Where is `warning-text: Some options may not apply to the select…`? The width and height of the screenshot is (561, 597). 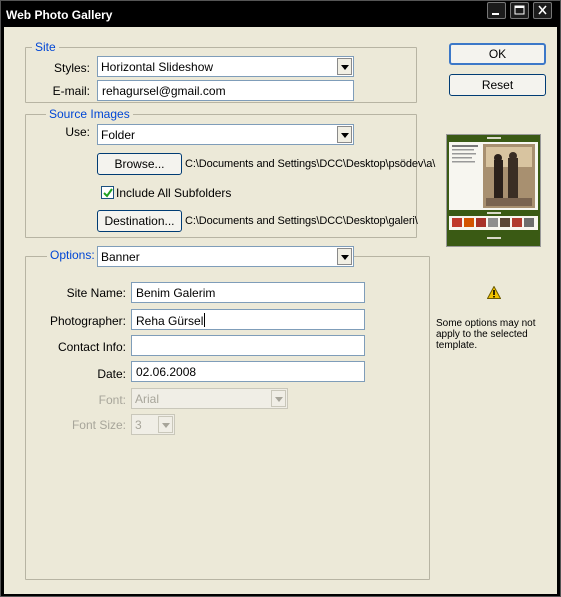 warning-text: Some options may not apply to the select… is located at coordinates (486, 334).